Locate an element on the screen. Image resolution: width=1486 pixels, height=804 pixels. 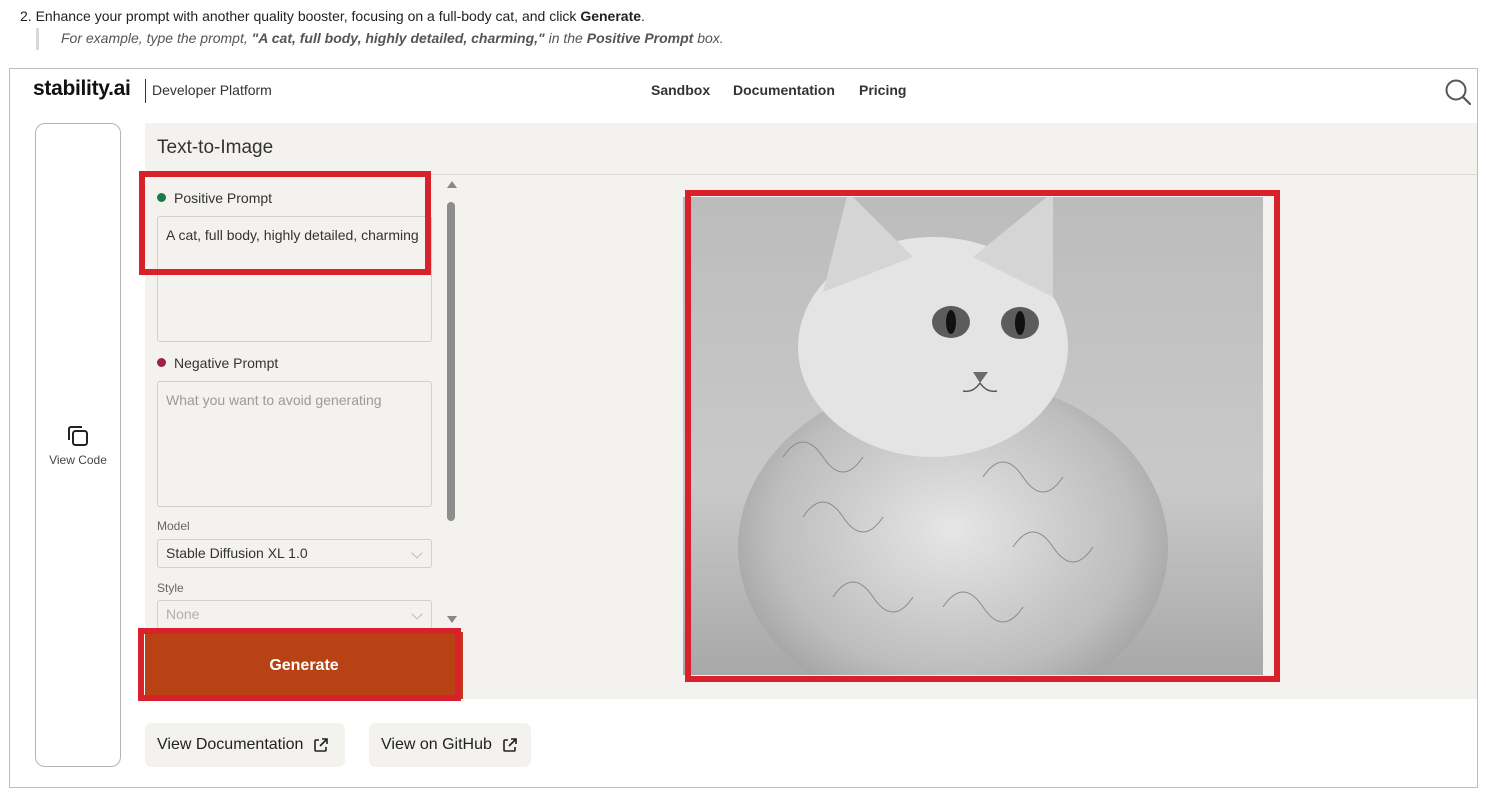
positive-prompt-text: Positive Prompt is located at coordinates (223, 198).